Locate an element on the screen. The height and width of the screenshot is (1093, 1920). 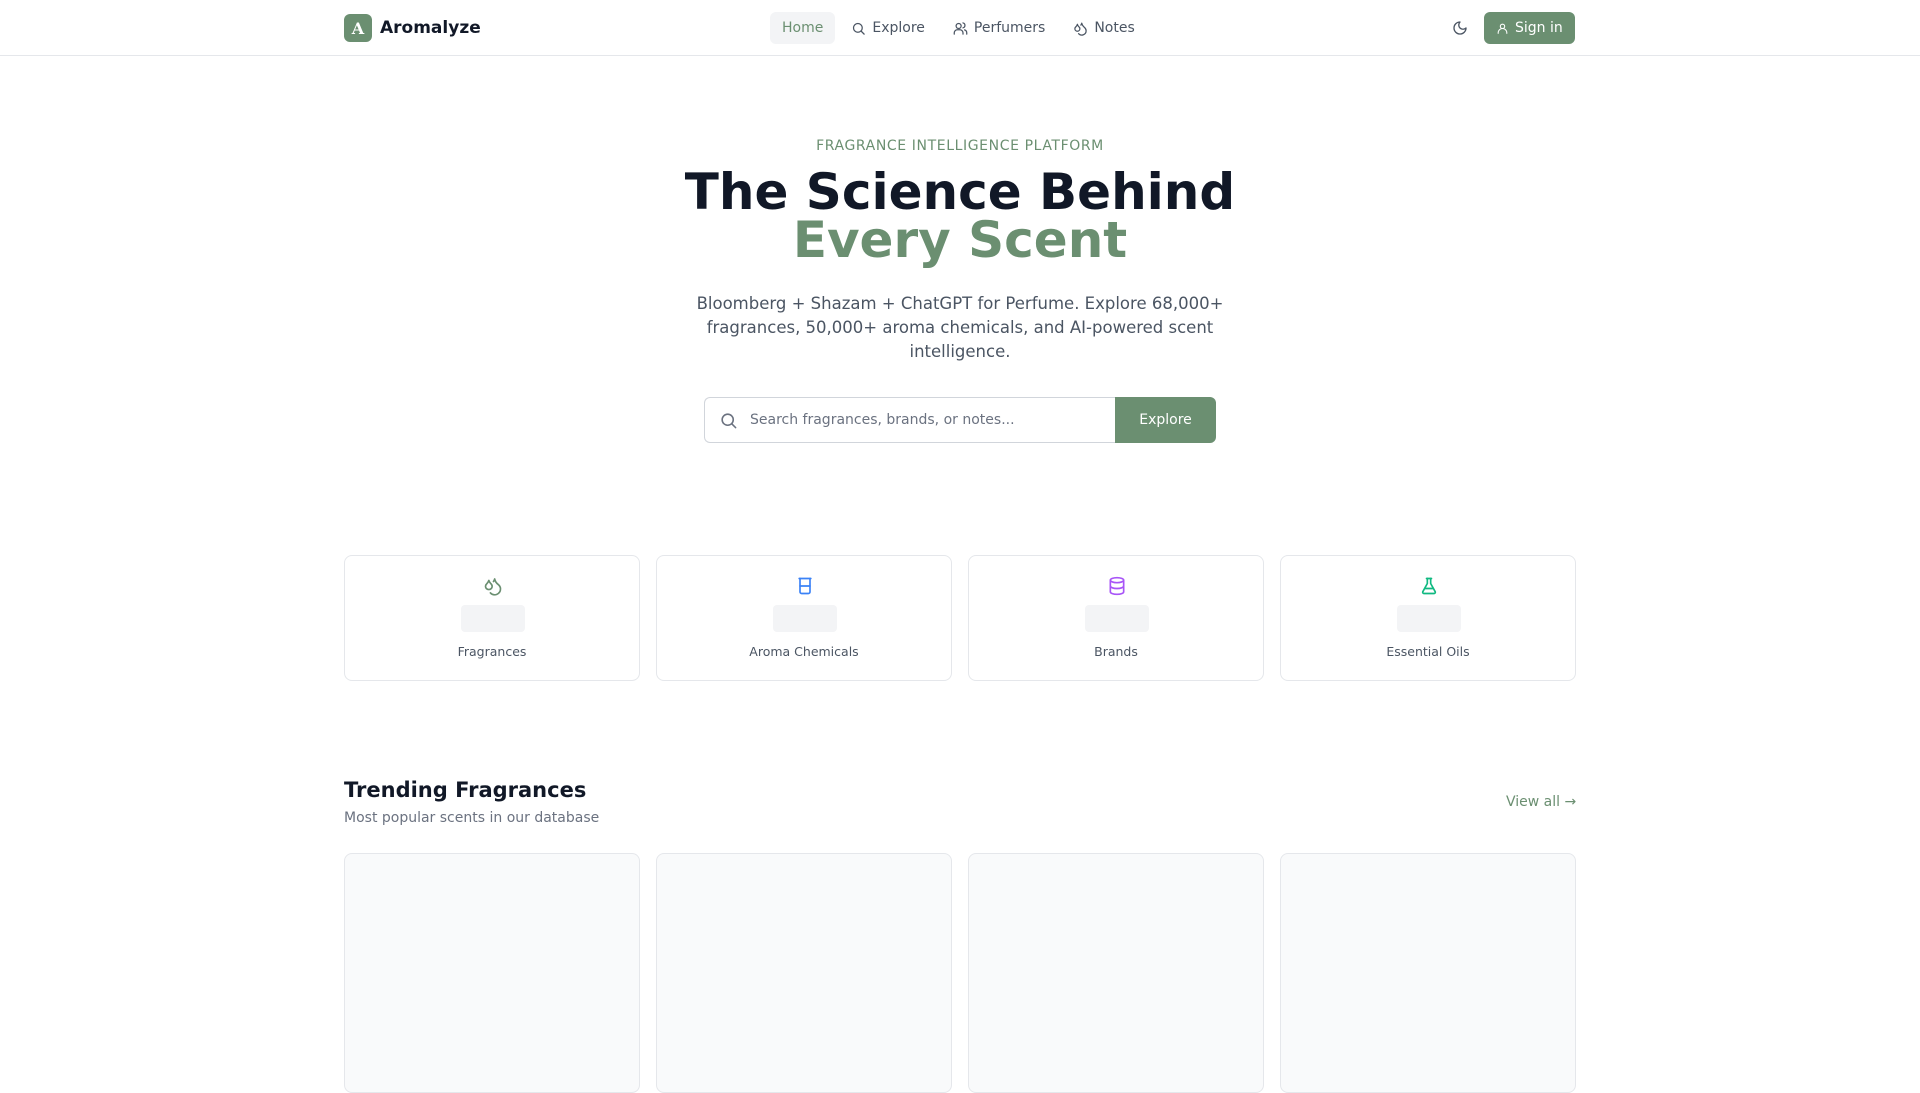
main-nav: Home Explore Perfumers Notes is located at coordinates (958, 28).